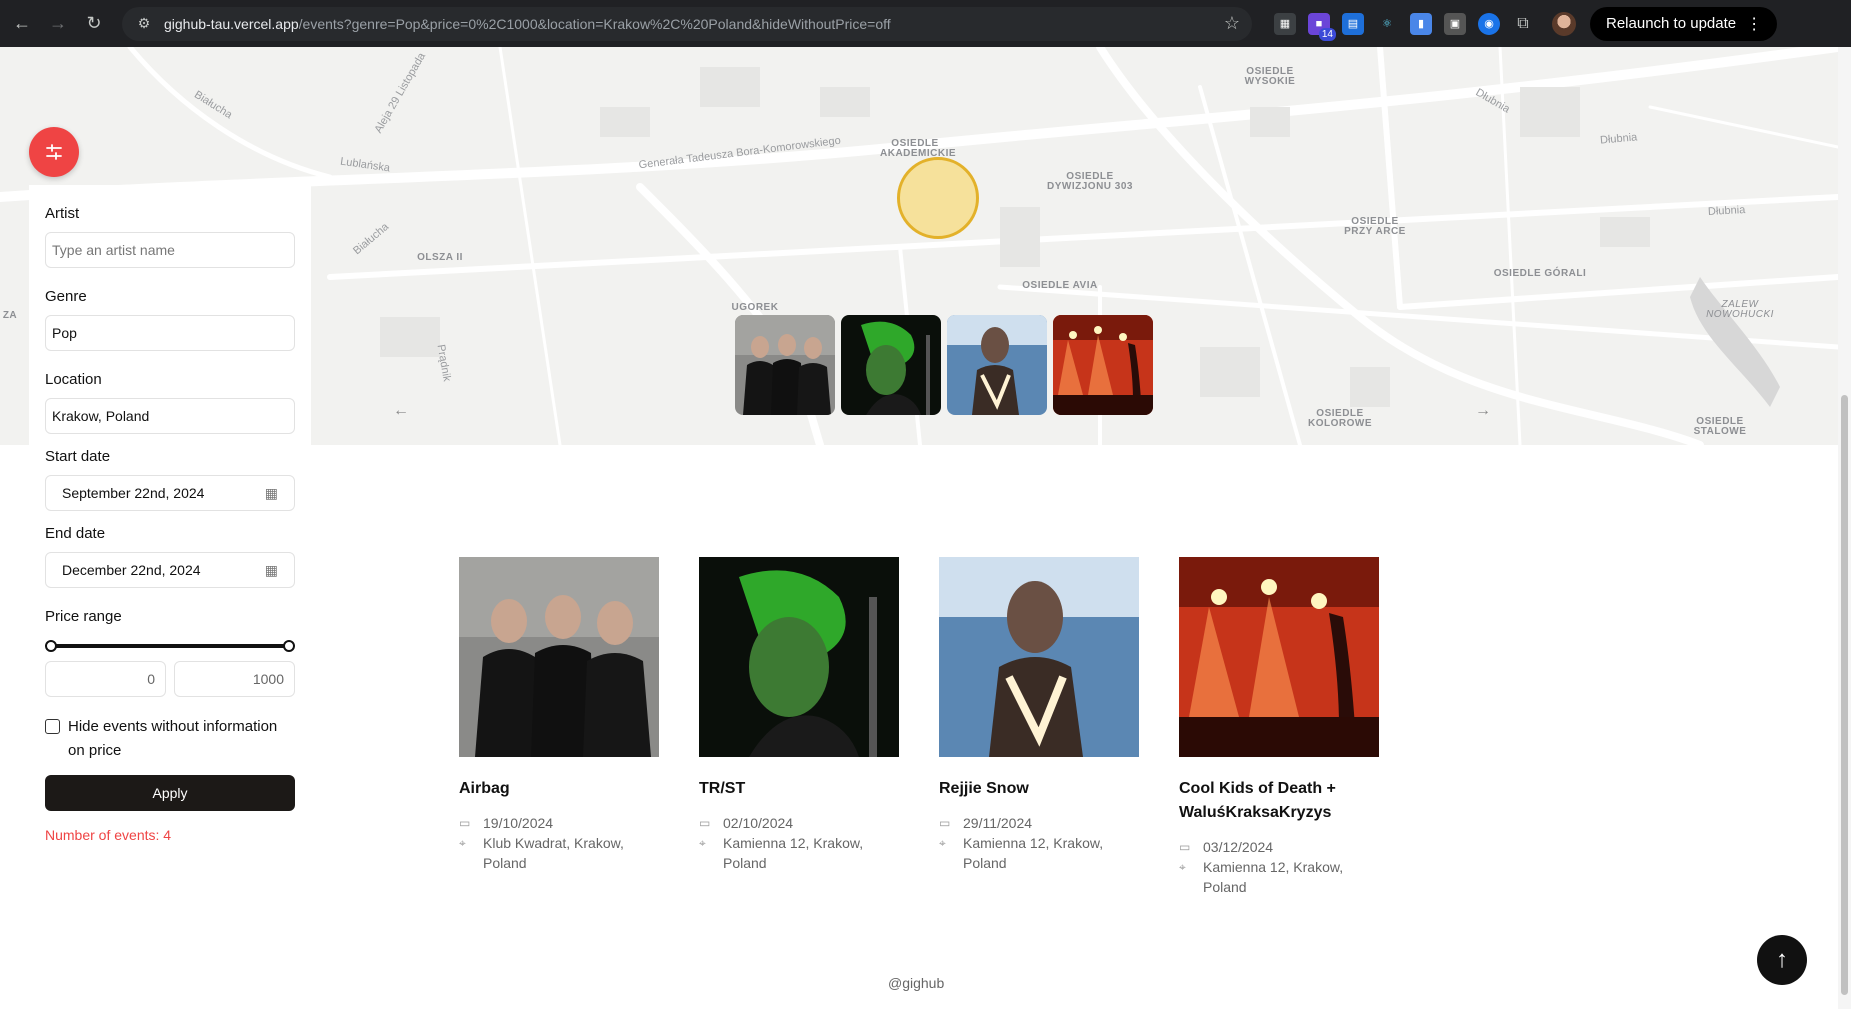 The image size is (1851, 1009). I want to click on thumbnail-trst, so click(891, 365).